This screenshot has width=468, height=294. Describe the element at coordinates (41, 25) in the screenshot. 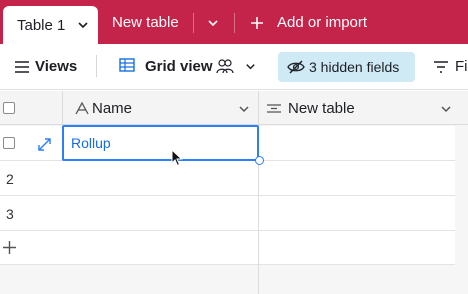

I see `tab-label: Table 1` at that location.